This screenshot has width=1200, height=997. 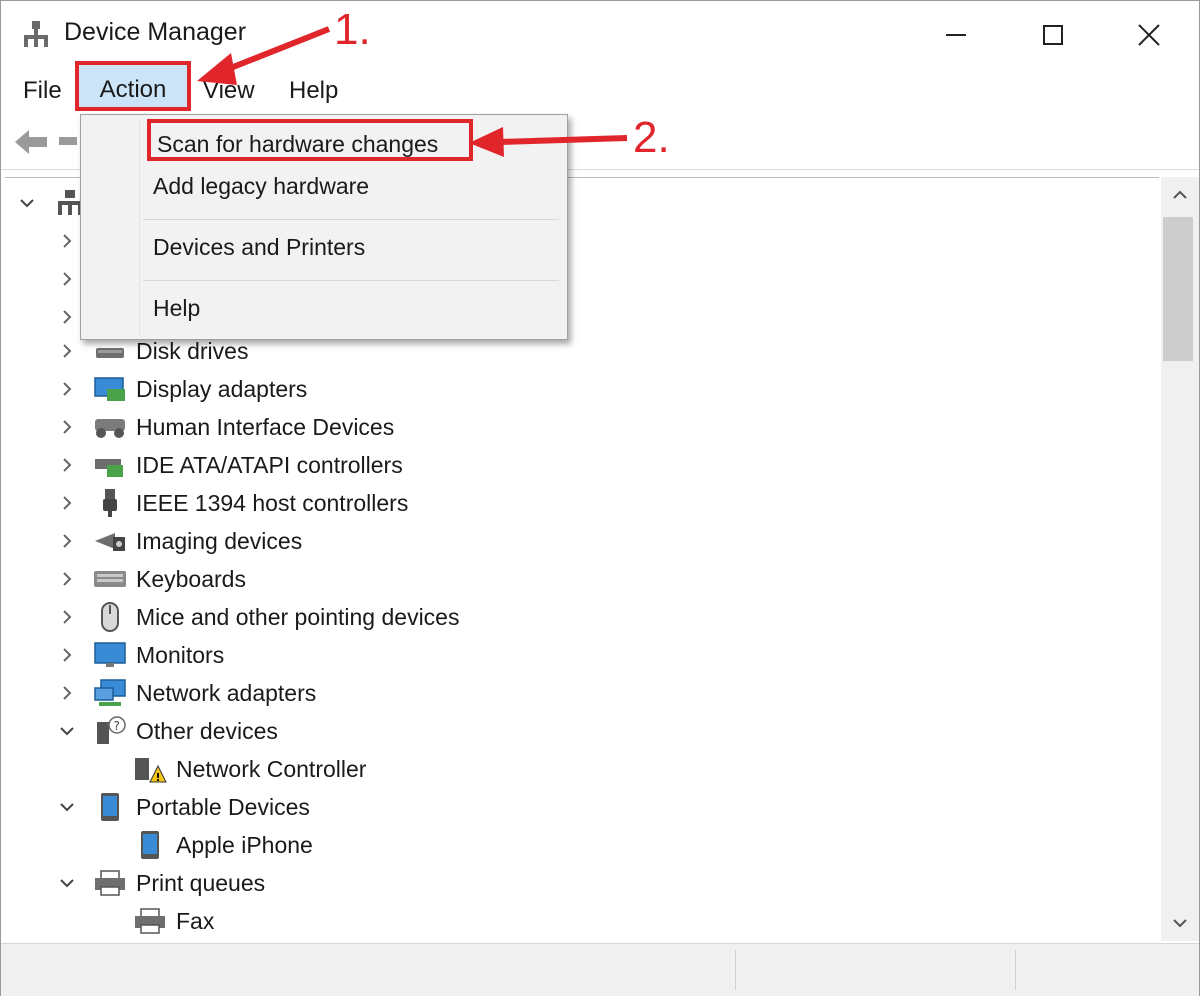 I want to click on menu-item-add-legacy-hardware: Add legacy hardware, so click(x=261, y=186).